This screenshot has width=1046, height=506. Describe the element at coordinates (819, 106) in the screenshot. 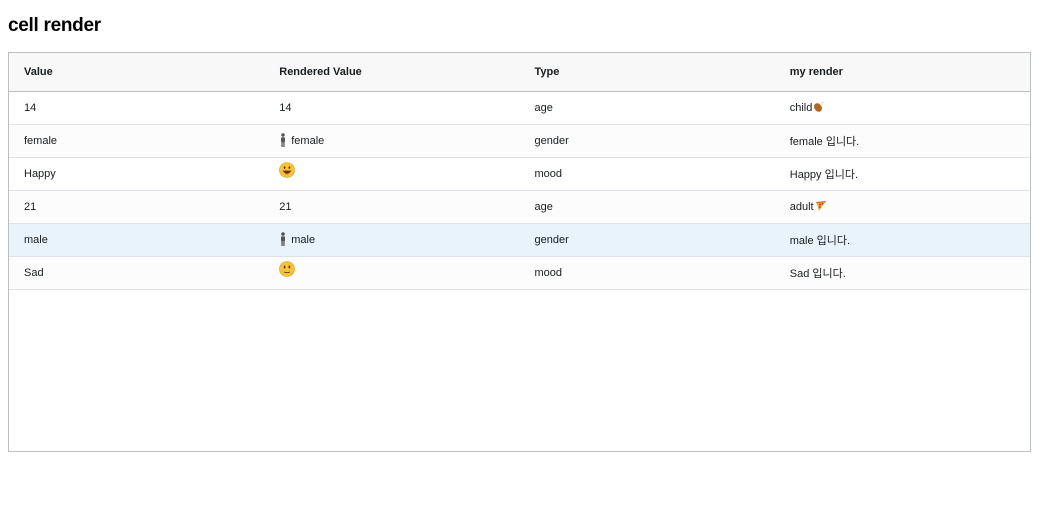

I see `drumstick-icon` at that location.